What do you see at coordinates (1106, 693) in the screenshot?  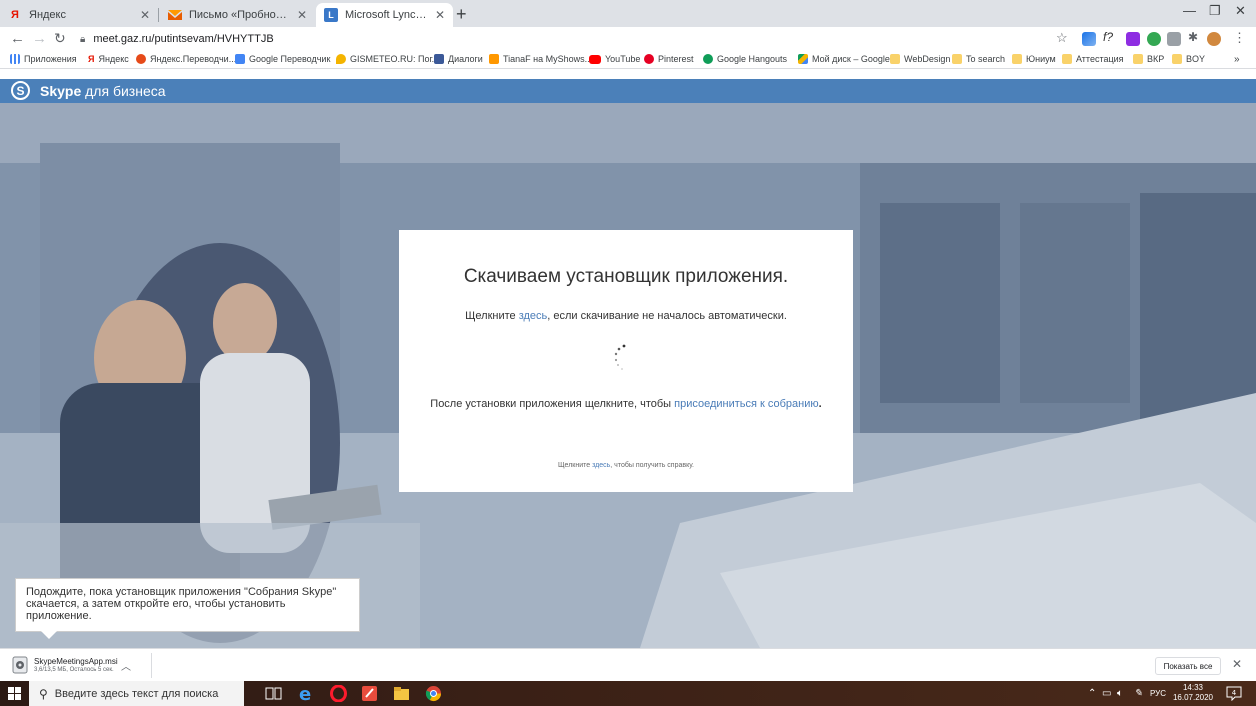 I see `network-icon: ▭` at bounding box center [1106, 693].